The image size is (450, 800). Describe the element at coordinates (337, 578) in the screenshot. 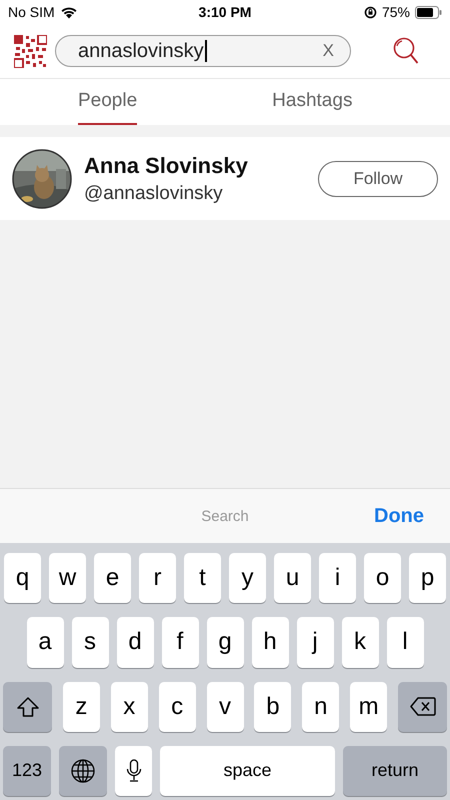

I see `letter-key: i` at that location.